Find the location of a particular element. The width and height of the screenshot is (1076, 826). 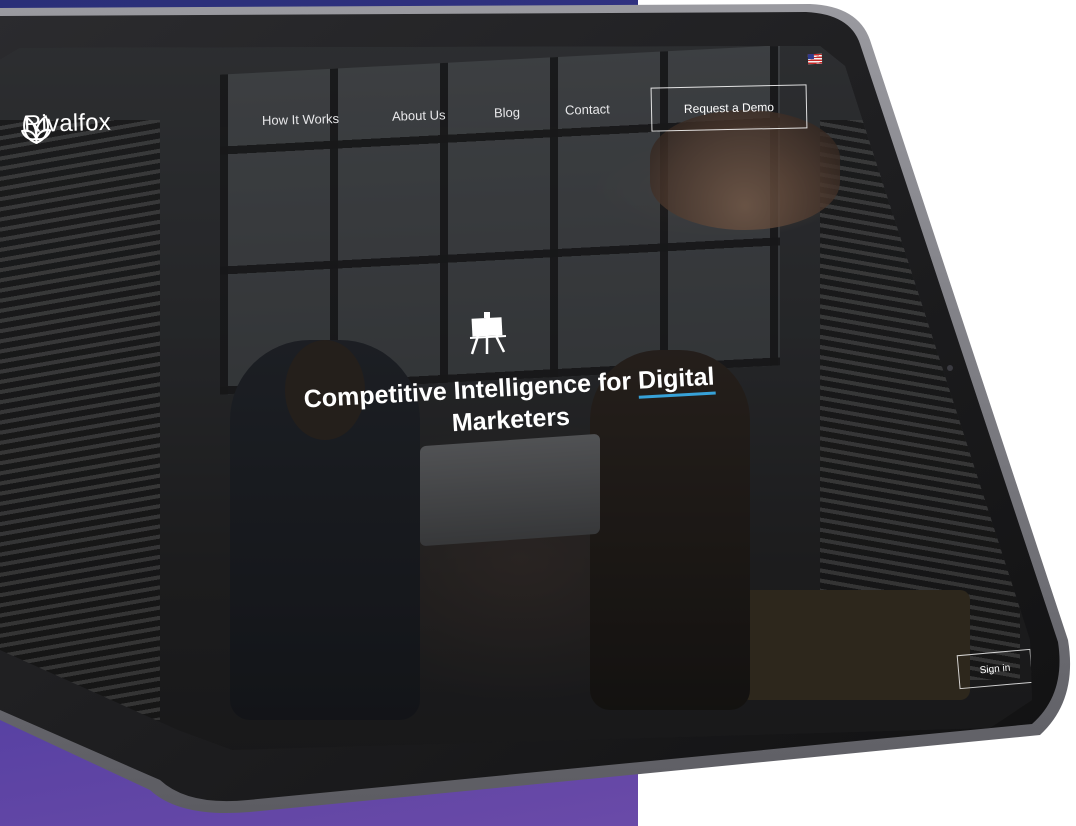

nav-how-it-works: How It Works is located at coordinates (300, 119).